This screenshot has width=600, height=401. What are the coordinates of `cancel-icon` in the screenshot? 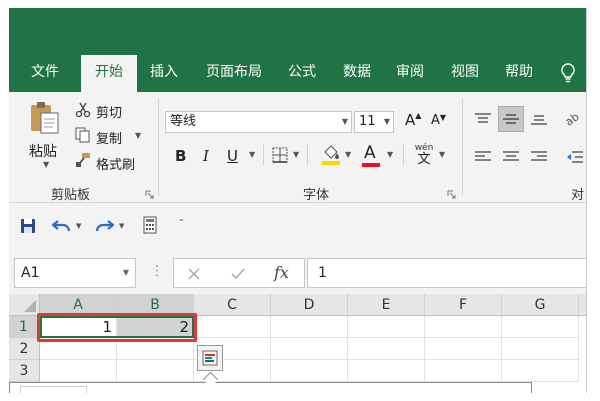 It's located at (194, 274).